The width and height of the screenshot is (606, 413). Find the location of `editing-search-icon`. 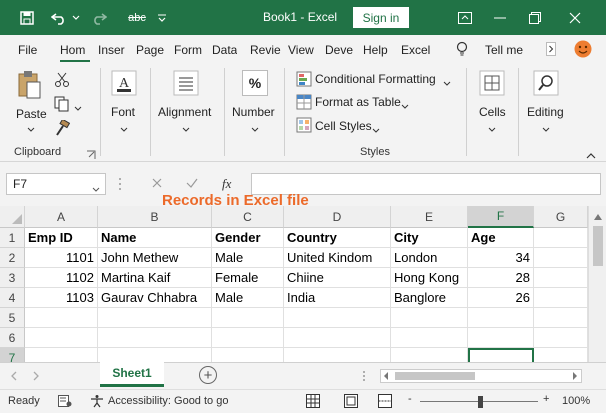

editing-search-icon is located at coordinates (546, 83).